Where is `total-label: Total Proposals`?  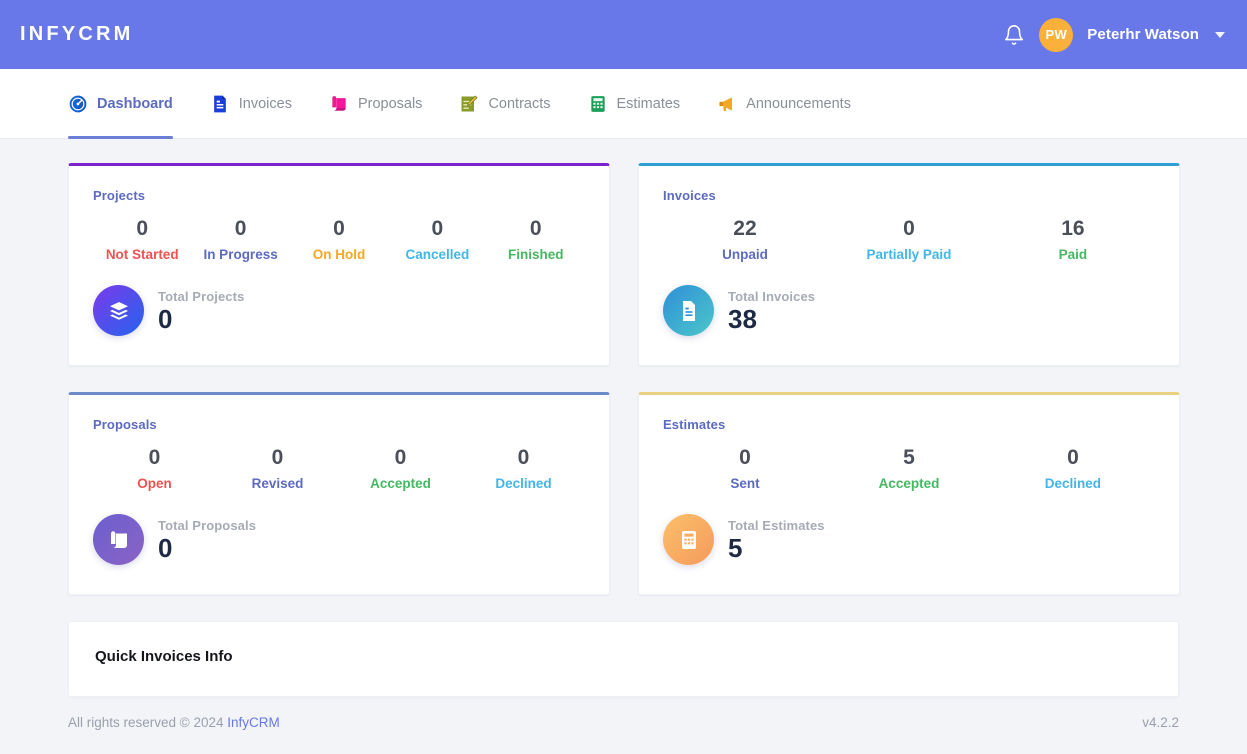
total-label: Total Proposals is located at coordinates (207, 525).